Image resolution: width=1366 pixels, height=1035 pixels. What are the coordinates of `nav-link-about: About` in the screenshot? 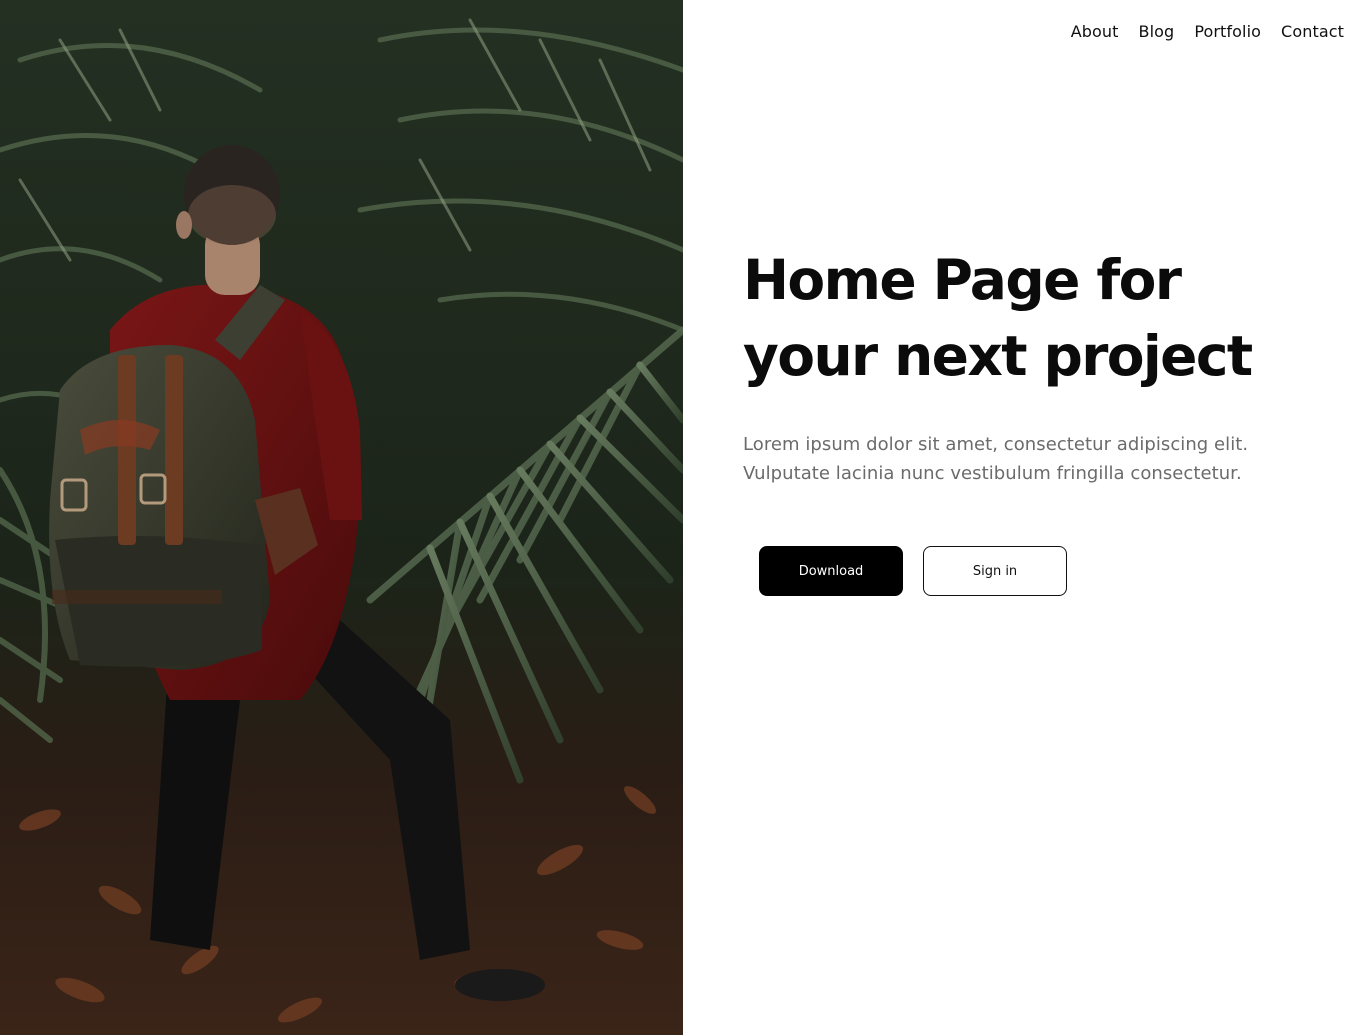 It's located at (1095, 31).